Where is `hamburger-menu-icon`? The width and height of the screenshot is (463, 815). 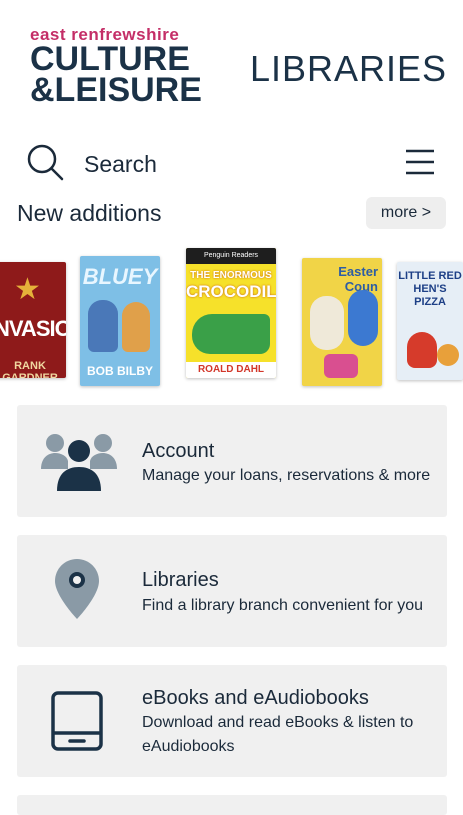
hamburger-menu-icon is located at coordinates (420, 162).